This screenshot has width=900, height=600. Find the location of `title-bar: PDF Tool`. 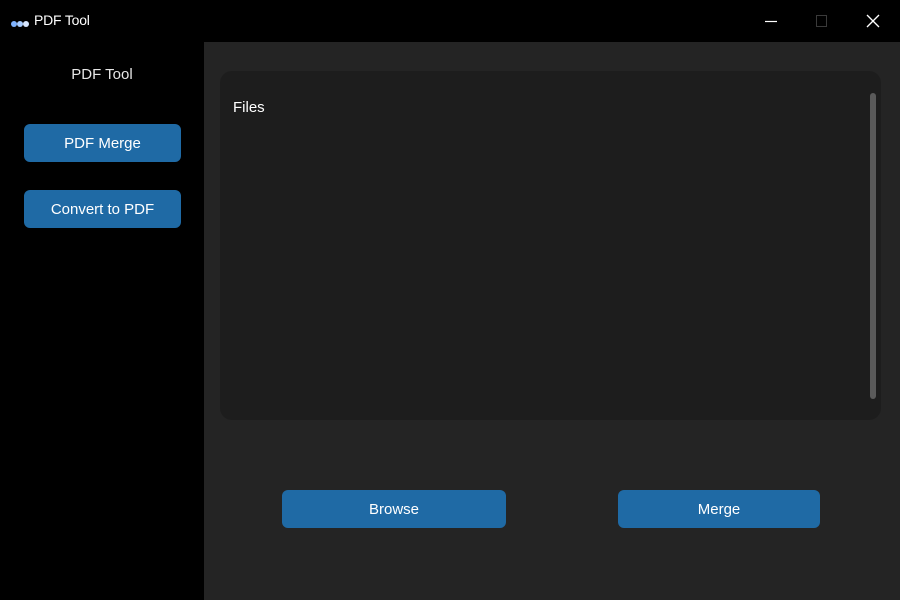

title-bar: PDF Tool is located at coordinates (450, 21).